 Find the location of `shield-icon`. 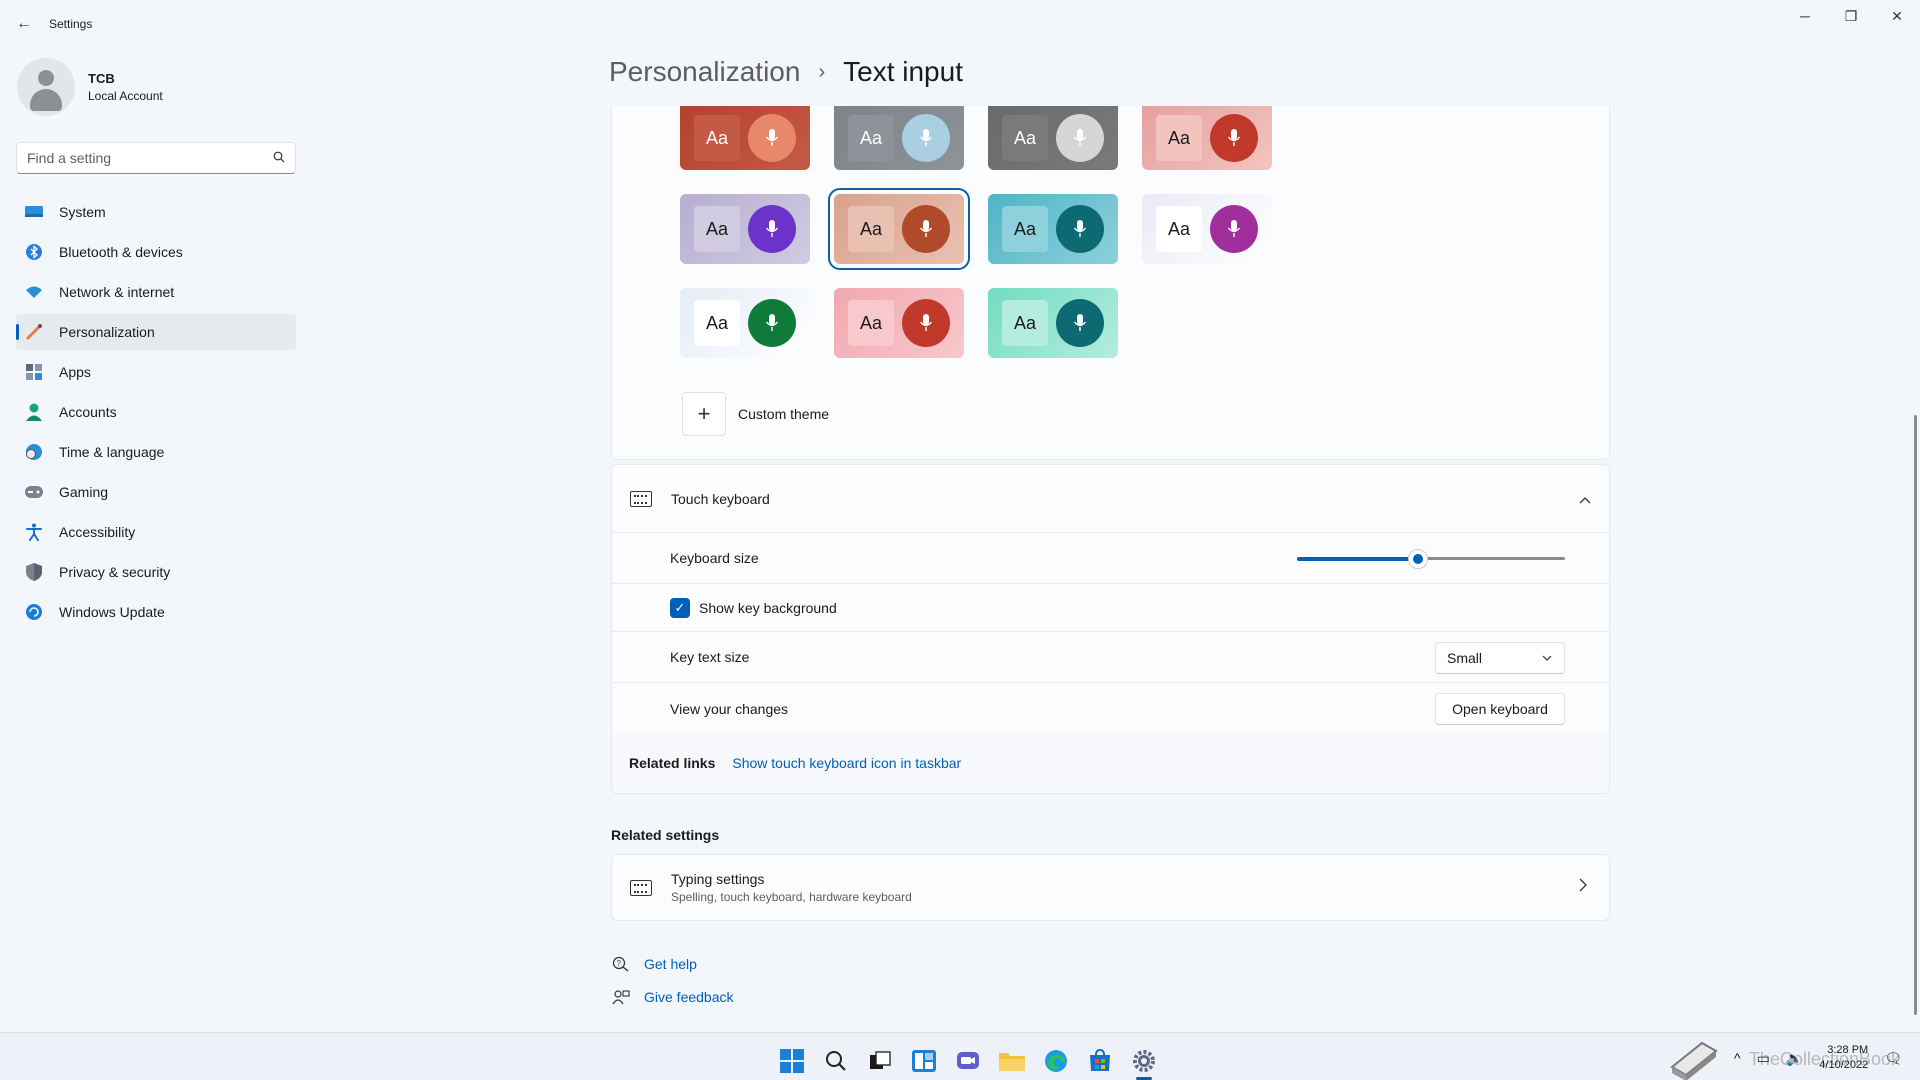

shield-icon is located at coordinates (34, 572).